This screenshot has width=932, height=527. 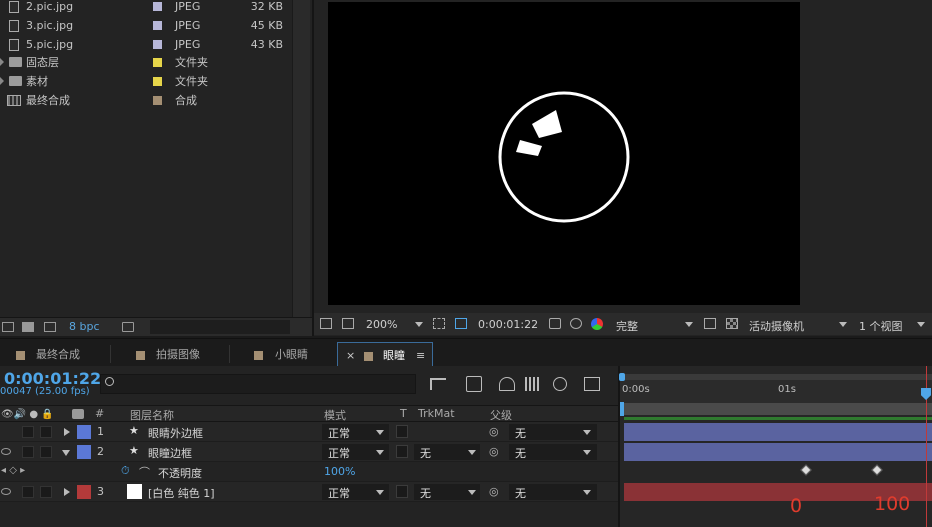 I want to click on camera-snapshot-icon, so click(x=555, y=323).